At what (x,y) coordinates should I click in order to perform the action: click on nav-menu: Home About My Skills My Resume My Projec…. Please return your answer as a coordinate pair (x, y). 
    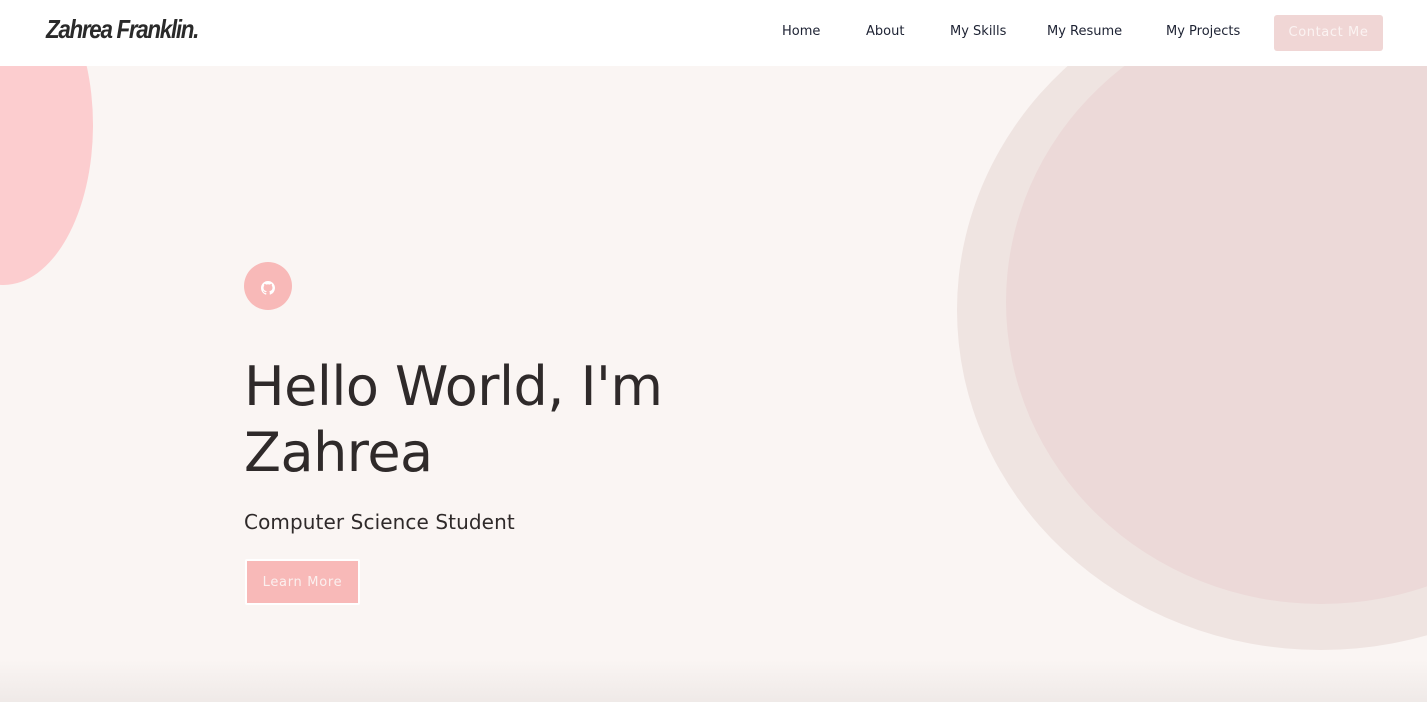
    Looking at the image, I should click on (713, 33).